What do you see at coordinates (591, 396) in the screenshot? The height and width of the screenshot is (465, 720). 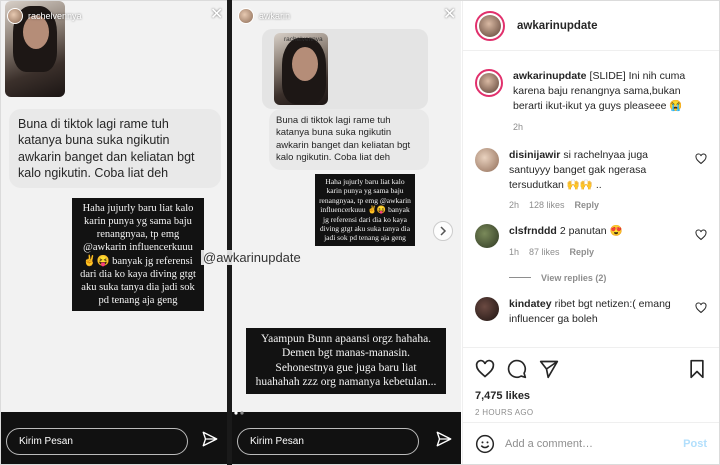 I see `likes-count: 7,475 likes` at bounding box center [591, 396].